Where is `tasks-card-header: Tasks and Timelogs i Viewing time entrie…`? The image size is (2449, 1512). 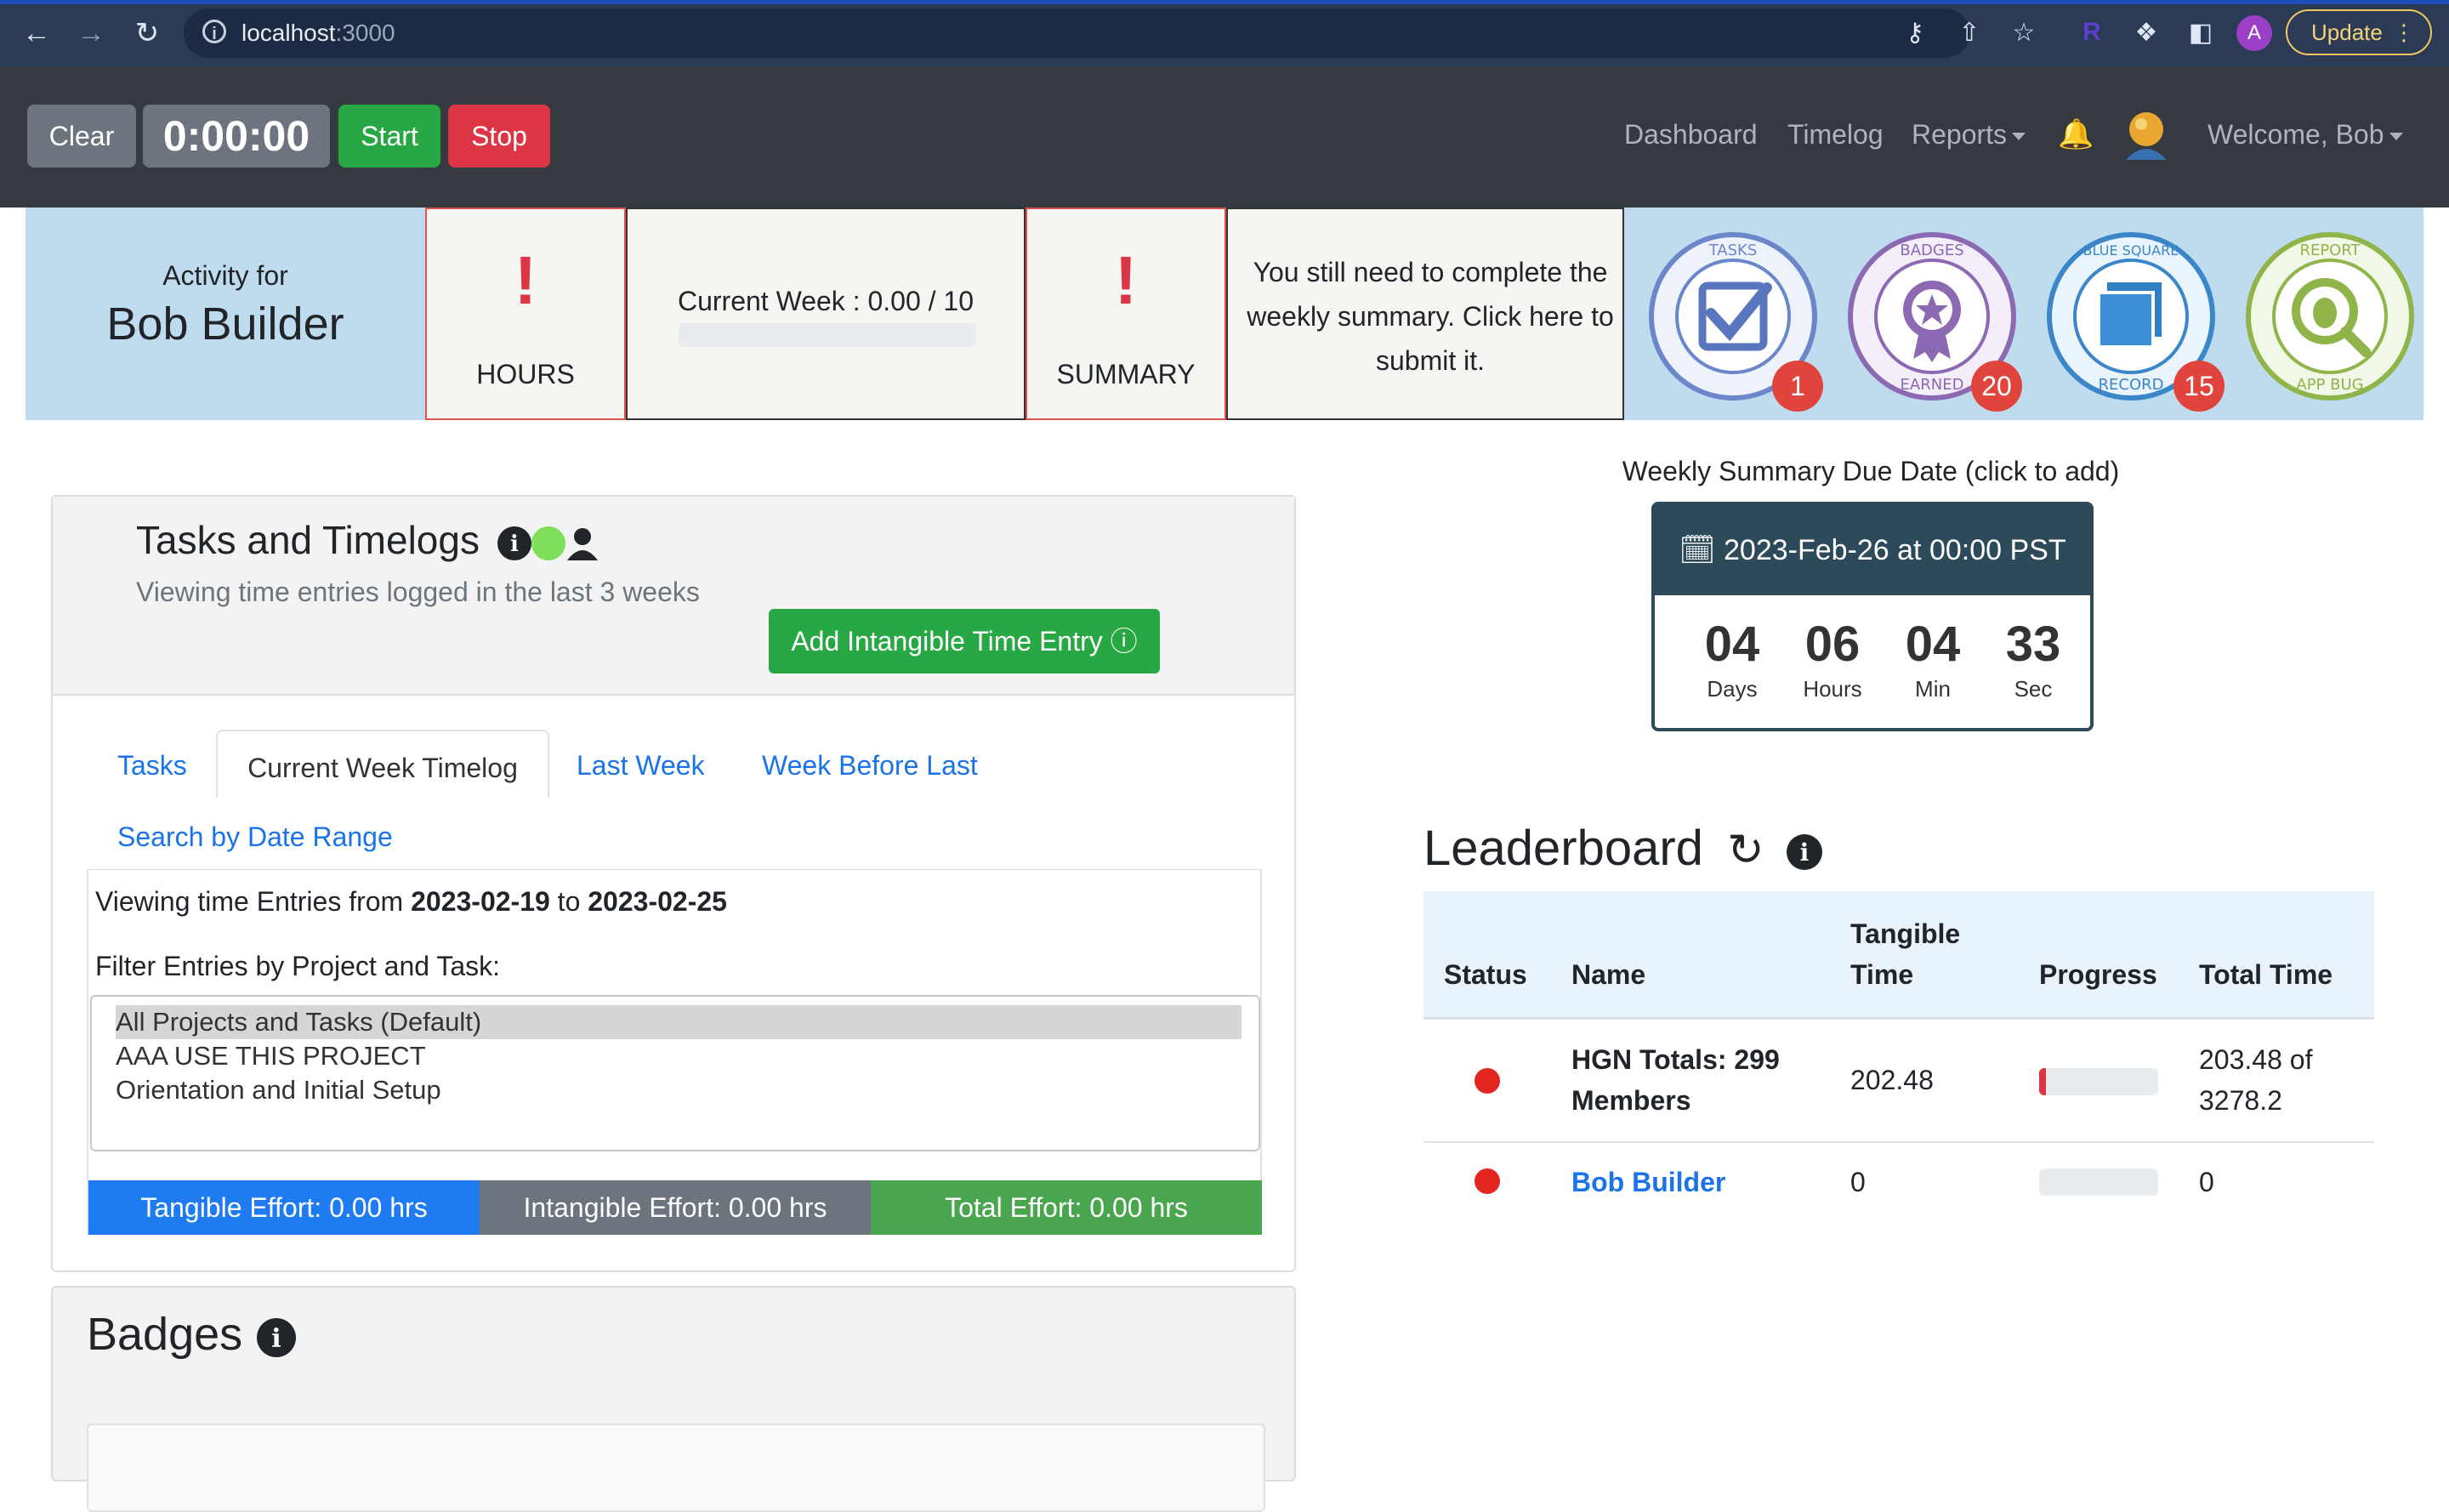
tasks-card-header: Tasks and Timelogs i Viewing time entrie… is located at coordinates (673, 596).